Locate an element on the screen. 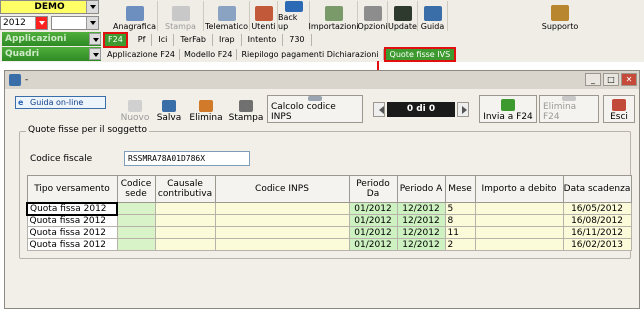  maximize-button: □ is located at coordinates (611, 79).